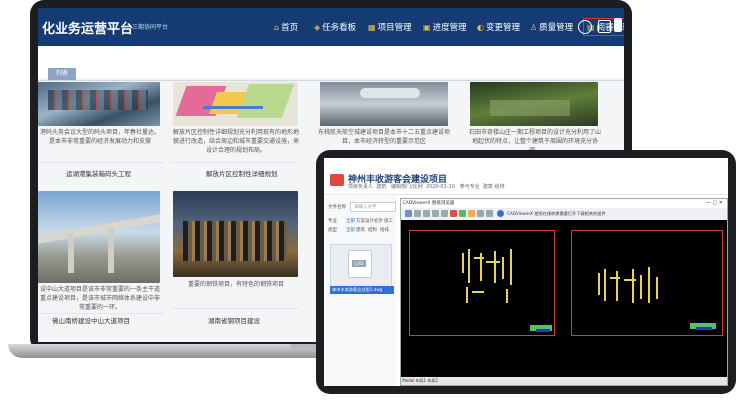 Image resolution: width=740 pixels, height=414 pixels. Describe the element at coordinates (360, 230) in the screenshot. I see `filter-type-arch: 建筑` at that location.